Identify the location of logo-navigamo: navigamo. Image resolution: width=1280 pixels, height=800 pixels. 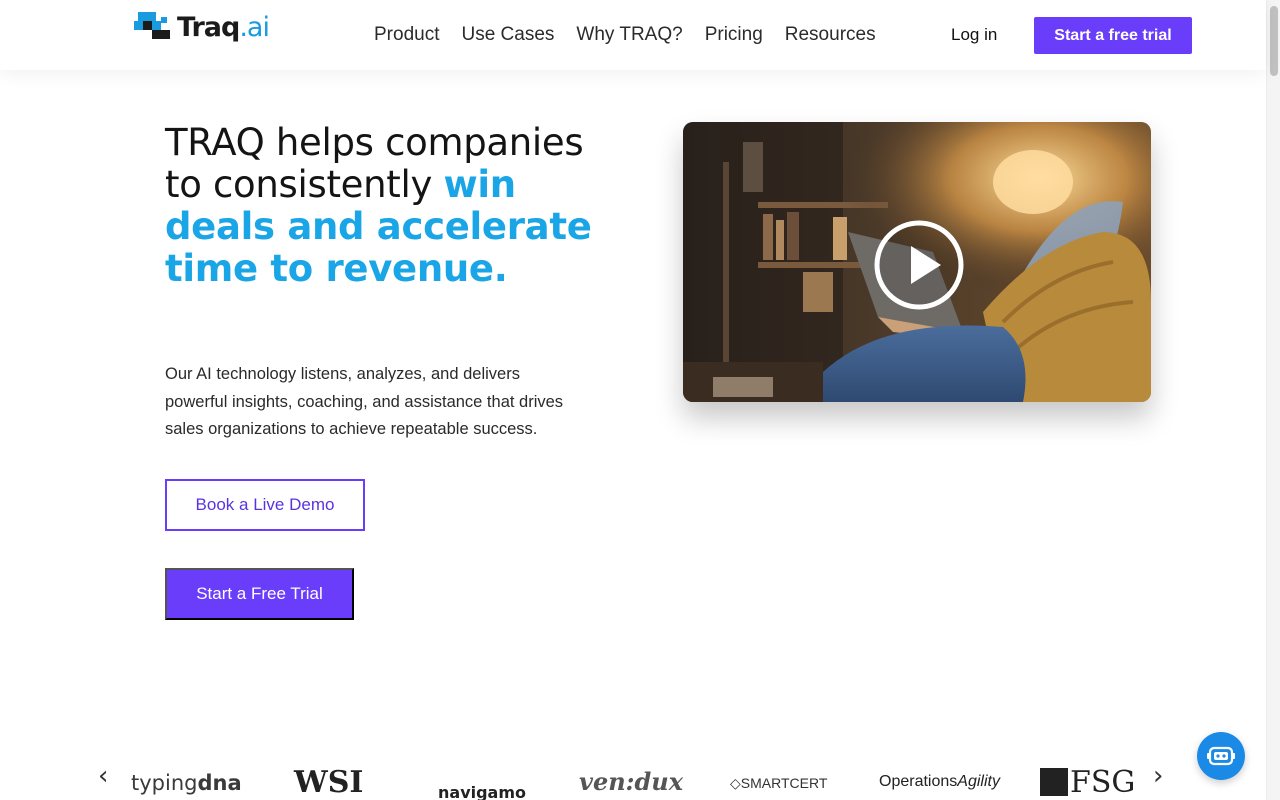
(482, 791).